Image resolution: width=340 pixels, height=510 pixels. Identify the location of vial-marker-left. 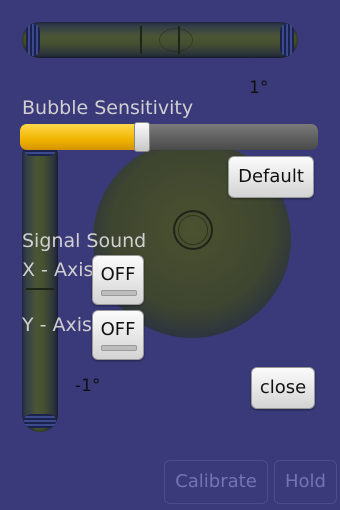
(141, 40).